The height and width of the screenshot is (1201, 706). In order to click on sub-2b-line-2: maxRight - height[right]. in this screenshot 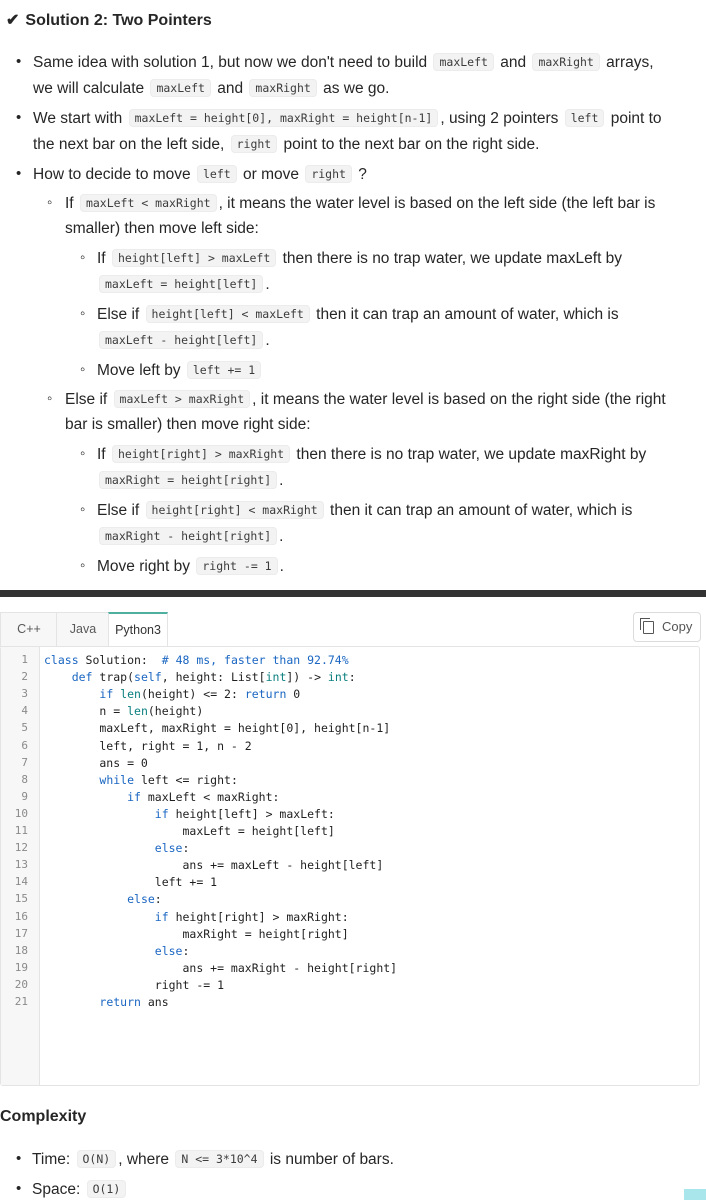, I will do `click(190, 536)`.